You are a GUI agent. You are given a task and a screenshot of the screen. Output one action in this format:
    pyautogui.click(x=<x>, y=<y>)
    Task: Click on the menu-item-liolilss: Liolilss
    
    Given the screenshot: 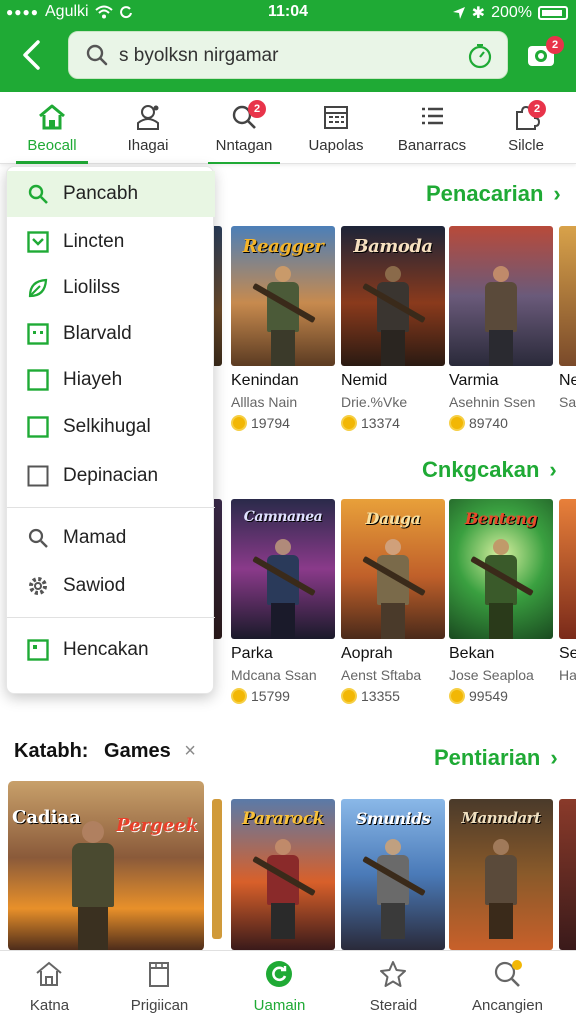 What is the action you would take?
    pyautogui.click(x=111, y=288)
    